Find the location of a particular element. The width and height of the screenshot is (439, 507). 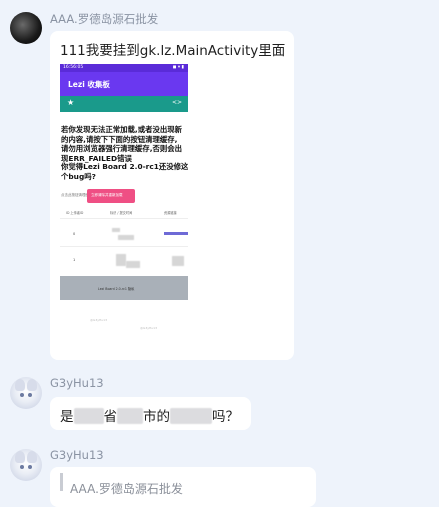

message-text: 是 省 市的 吗？ is located at coordinates (149, 415).